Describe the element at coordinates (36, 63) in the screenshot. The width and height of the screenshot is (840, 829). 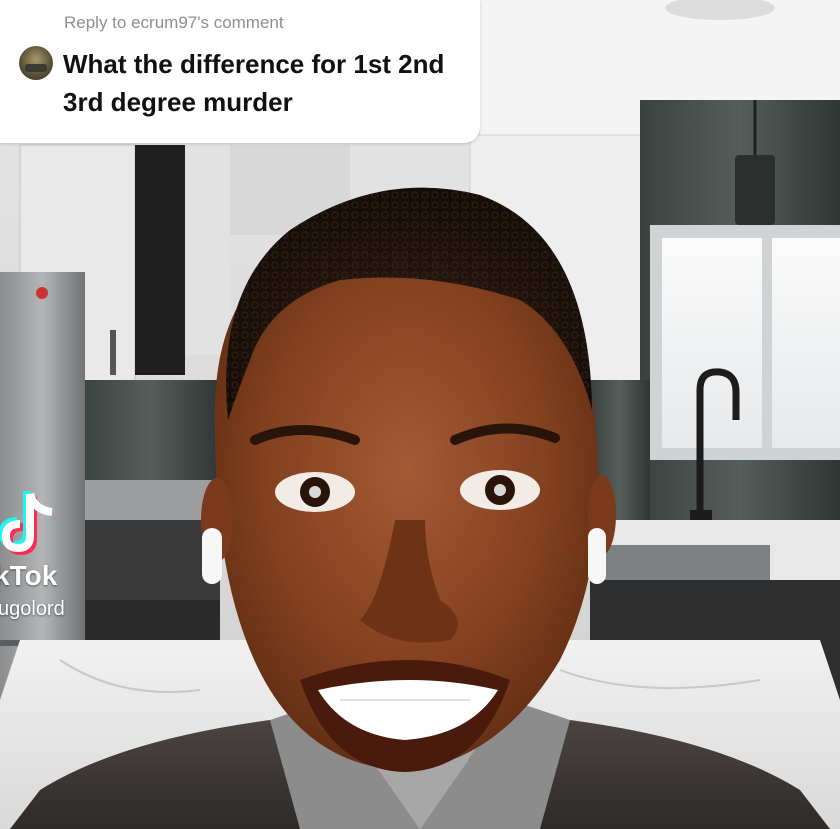
I see `commenter-avatar` at that location.